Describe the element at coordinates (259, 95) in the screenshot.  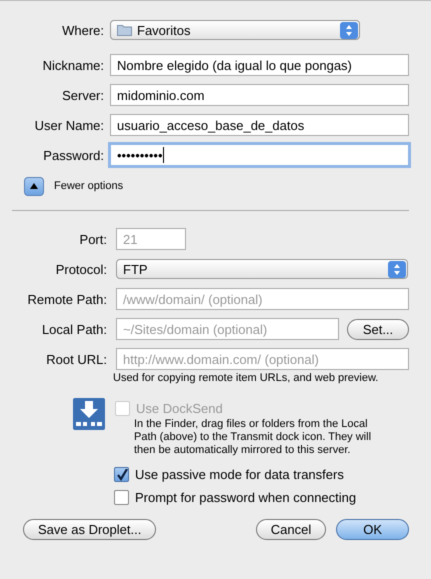
I see `text-field: midominio.com` at that location.